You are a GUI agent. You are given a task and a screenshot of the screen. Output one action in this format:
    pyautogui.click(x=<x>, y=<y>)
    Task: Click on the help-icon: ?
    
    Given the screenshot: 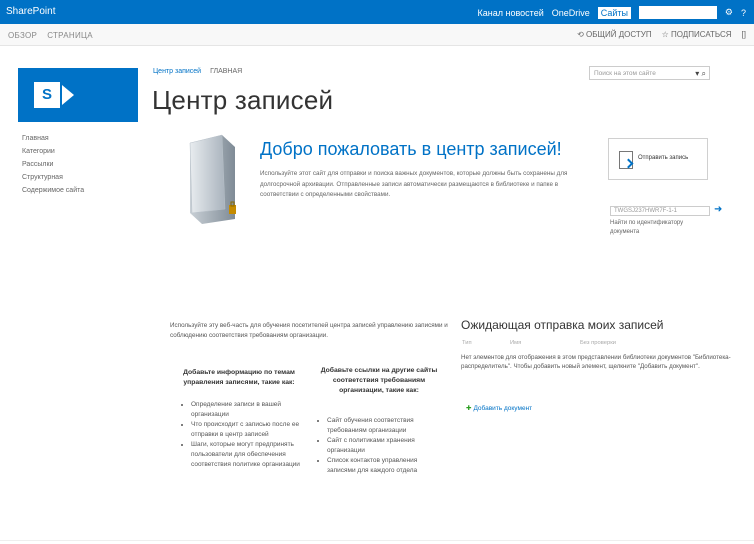 What is the action you would take?
    pyautogui.click(x=743, y=13)
    